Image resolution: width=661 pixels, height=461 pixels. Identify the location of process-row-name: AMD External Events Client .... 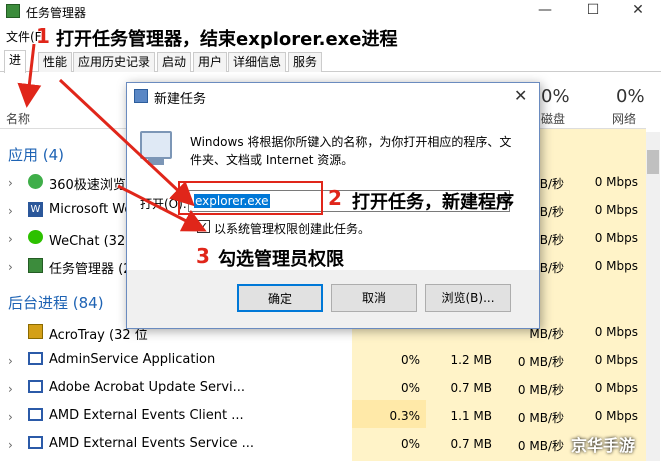
(146, 415).